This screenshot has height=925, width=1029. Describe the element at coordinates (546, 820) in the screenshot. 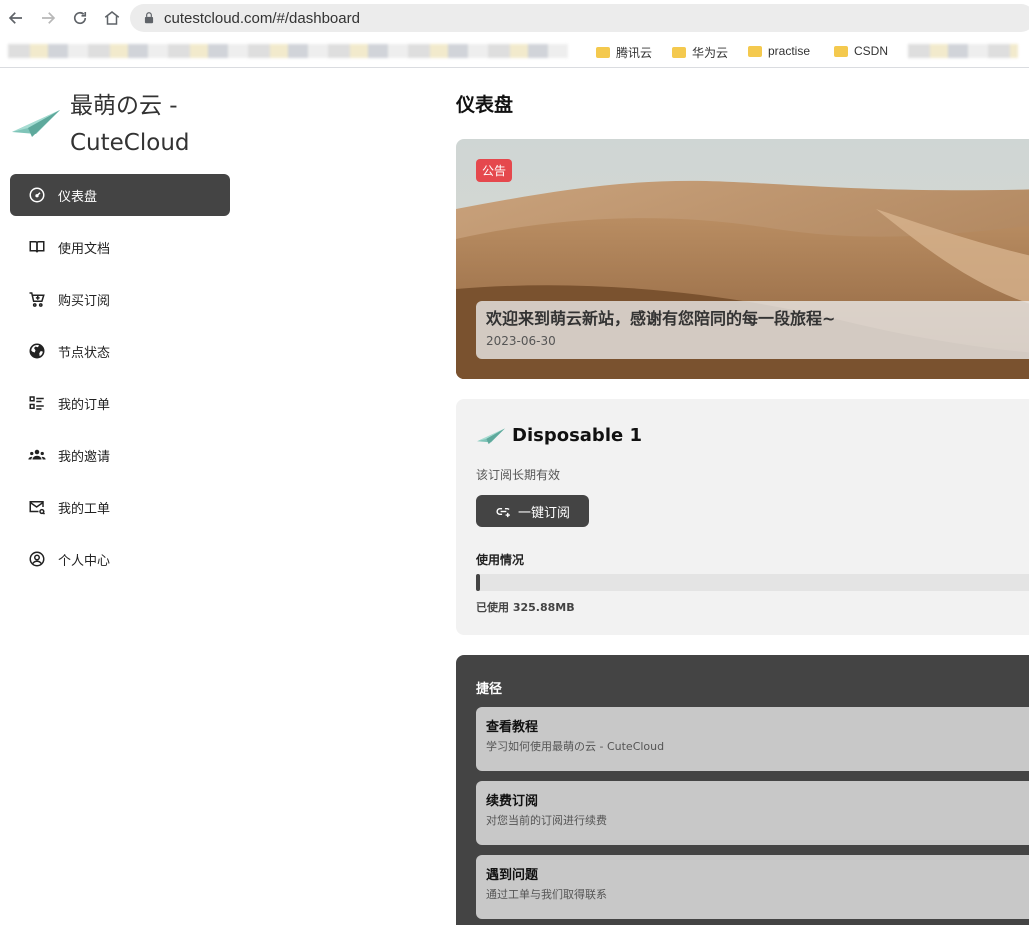

I see `shortcut-desc: 对您当前的订阅进行续费` at that location.